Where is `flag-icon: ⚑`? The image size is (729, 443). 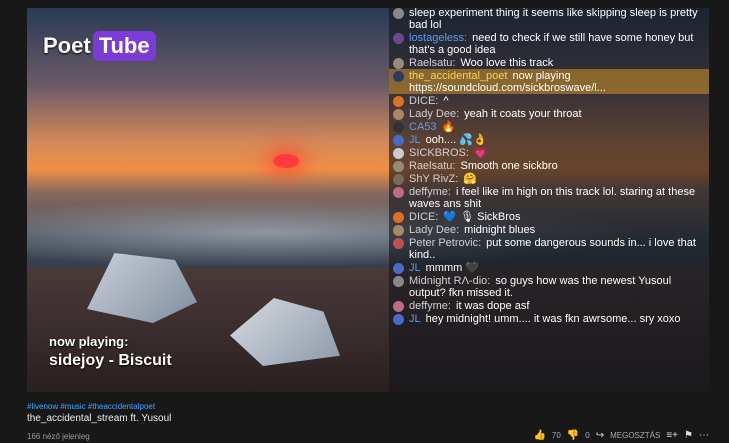
flag-icon: ⚑ is located at coordinates (688, 435).